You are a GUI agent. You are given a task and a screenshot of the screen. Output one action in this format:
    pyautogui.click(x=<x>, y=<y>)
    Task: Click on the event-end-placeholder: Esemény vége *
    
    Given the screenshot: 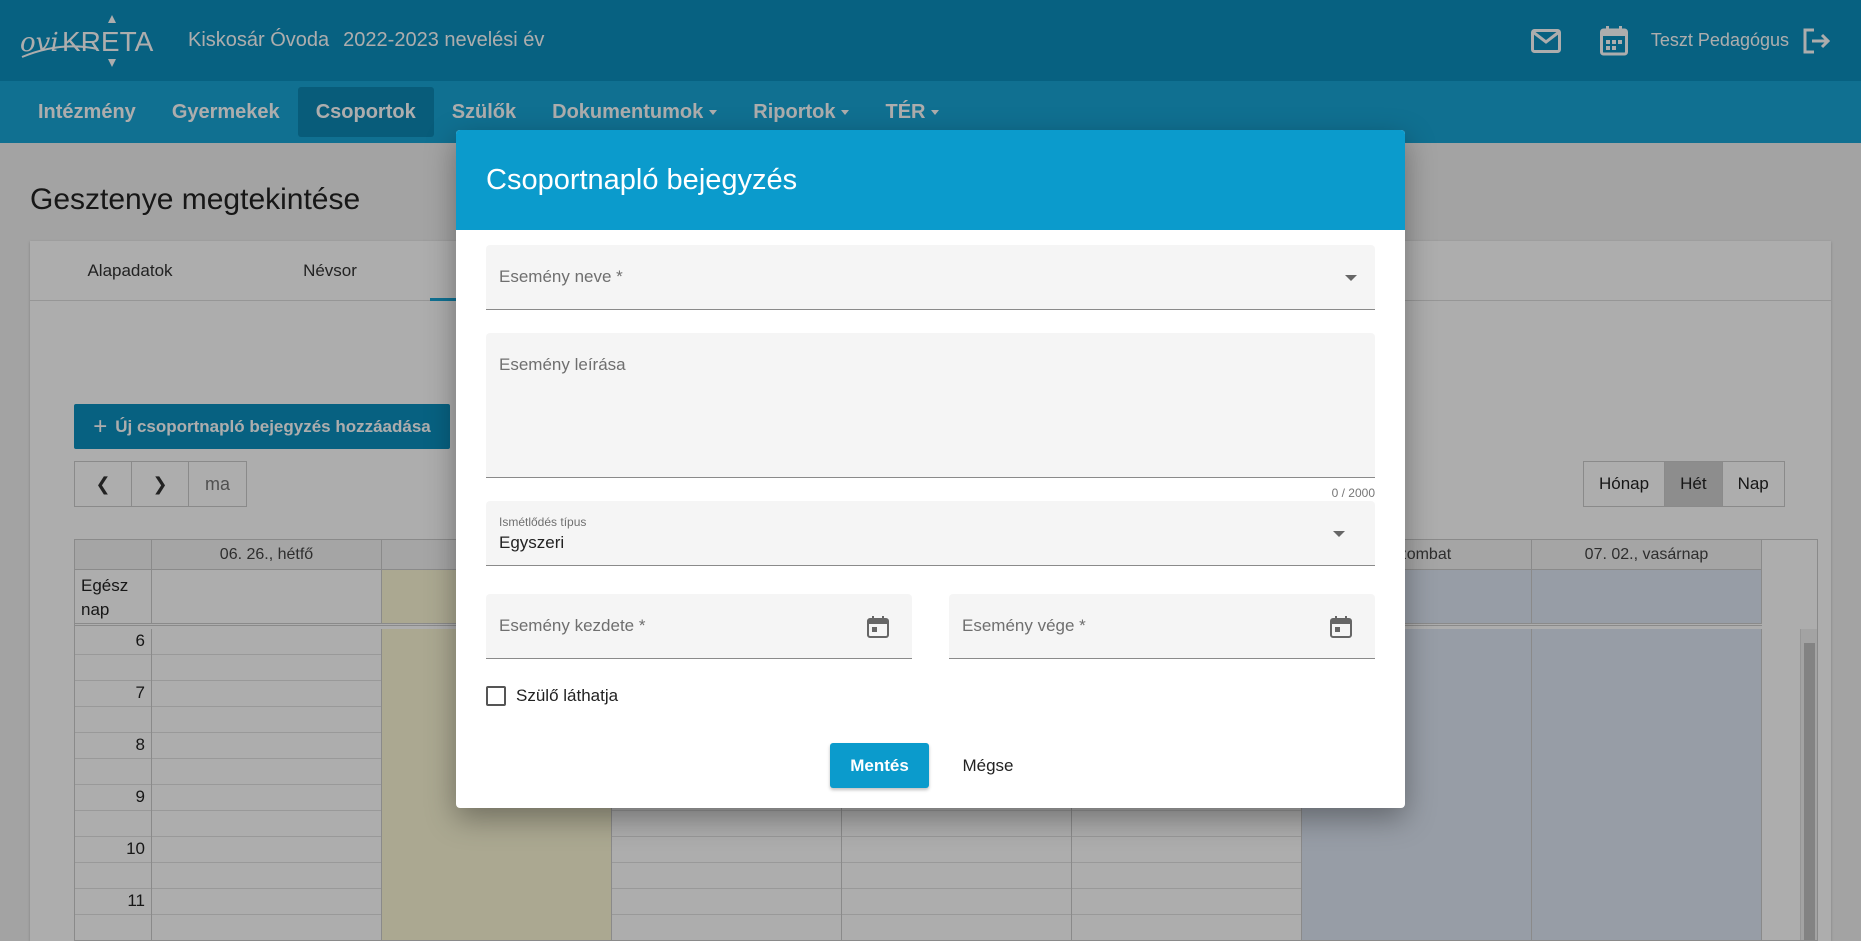 What is the action you would take?
    pyautogui.click(x=1024, y=625)
    